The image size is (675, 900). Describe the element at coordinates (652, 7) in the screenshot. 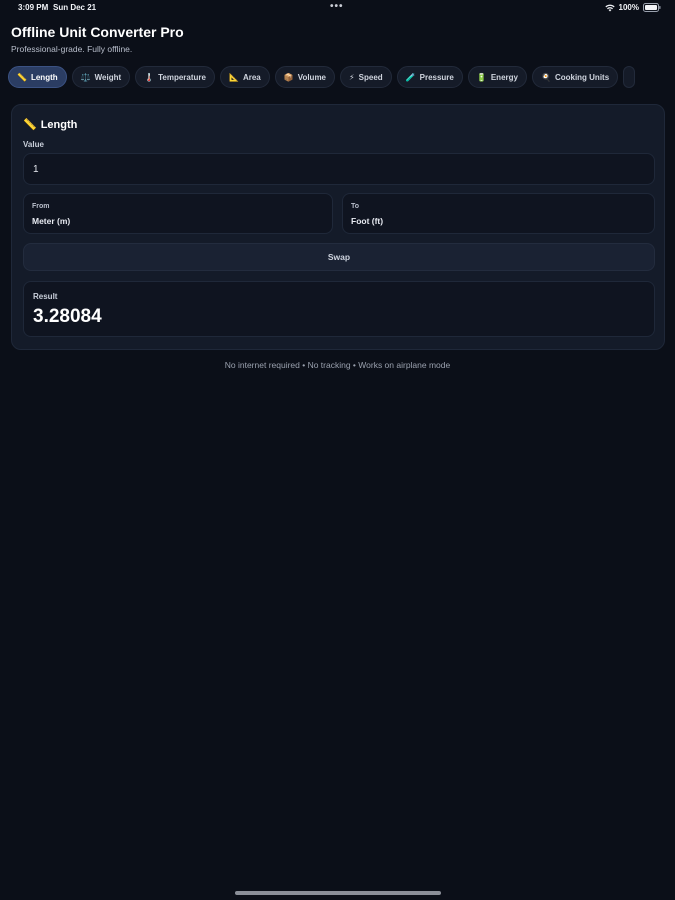

I see `battery-icon` at that location.